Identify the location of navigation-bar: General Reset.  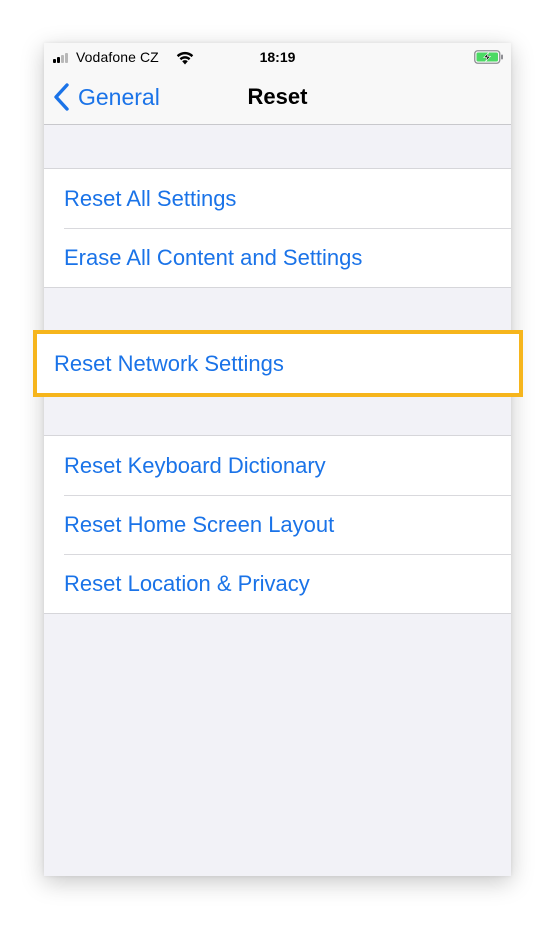
(277, 98).